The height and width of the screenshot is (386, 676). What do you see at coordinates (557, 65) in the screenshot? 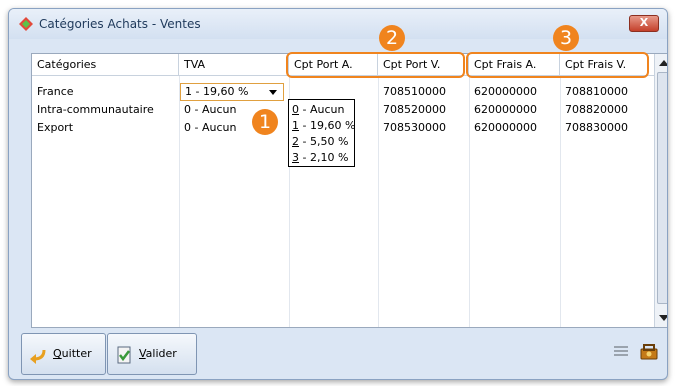
I see `callout-frame-frais` at bounding box center [557, 65].